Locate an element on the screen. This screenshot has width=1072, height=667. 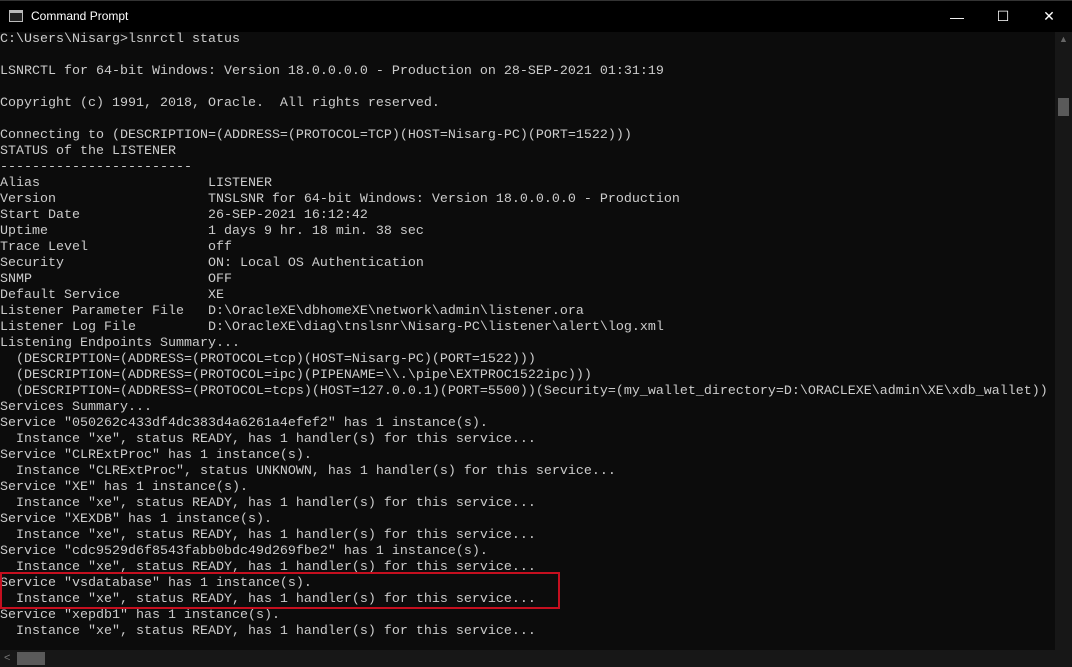
terminal-line: Default Service XE is located at coordinates (112, 295).